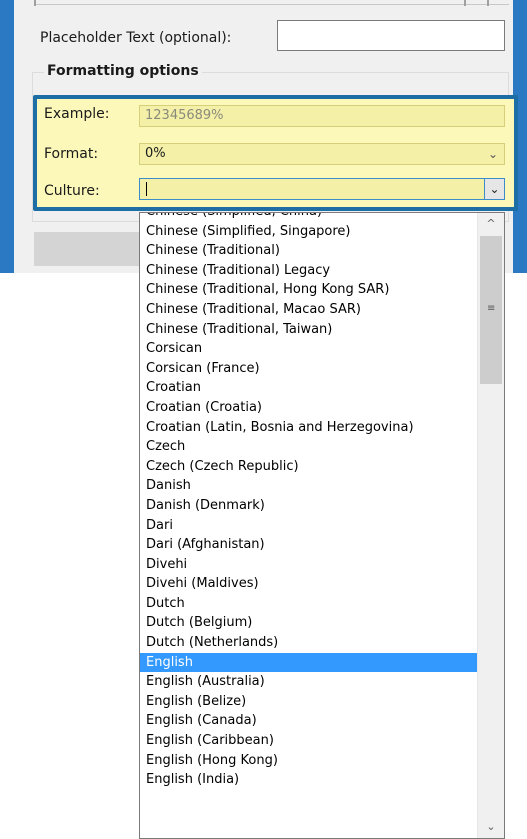 The image size is (527, 839). I want to click on scrollbar-thumb: ≡, so click(491, 310).